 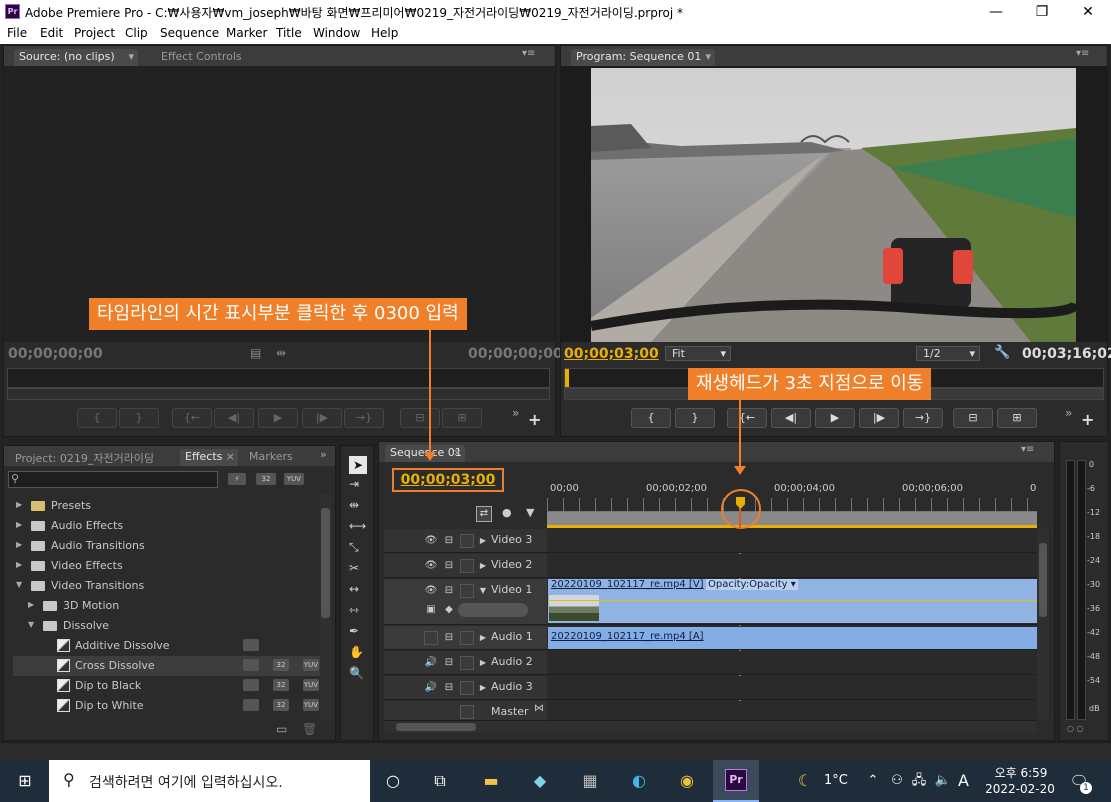 I want to click on tab-source: Source: (no clips) ▾, so click(x=76, y=57).